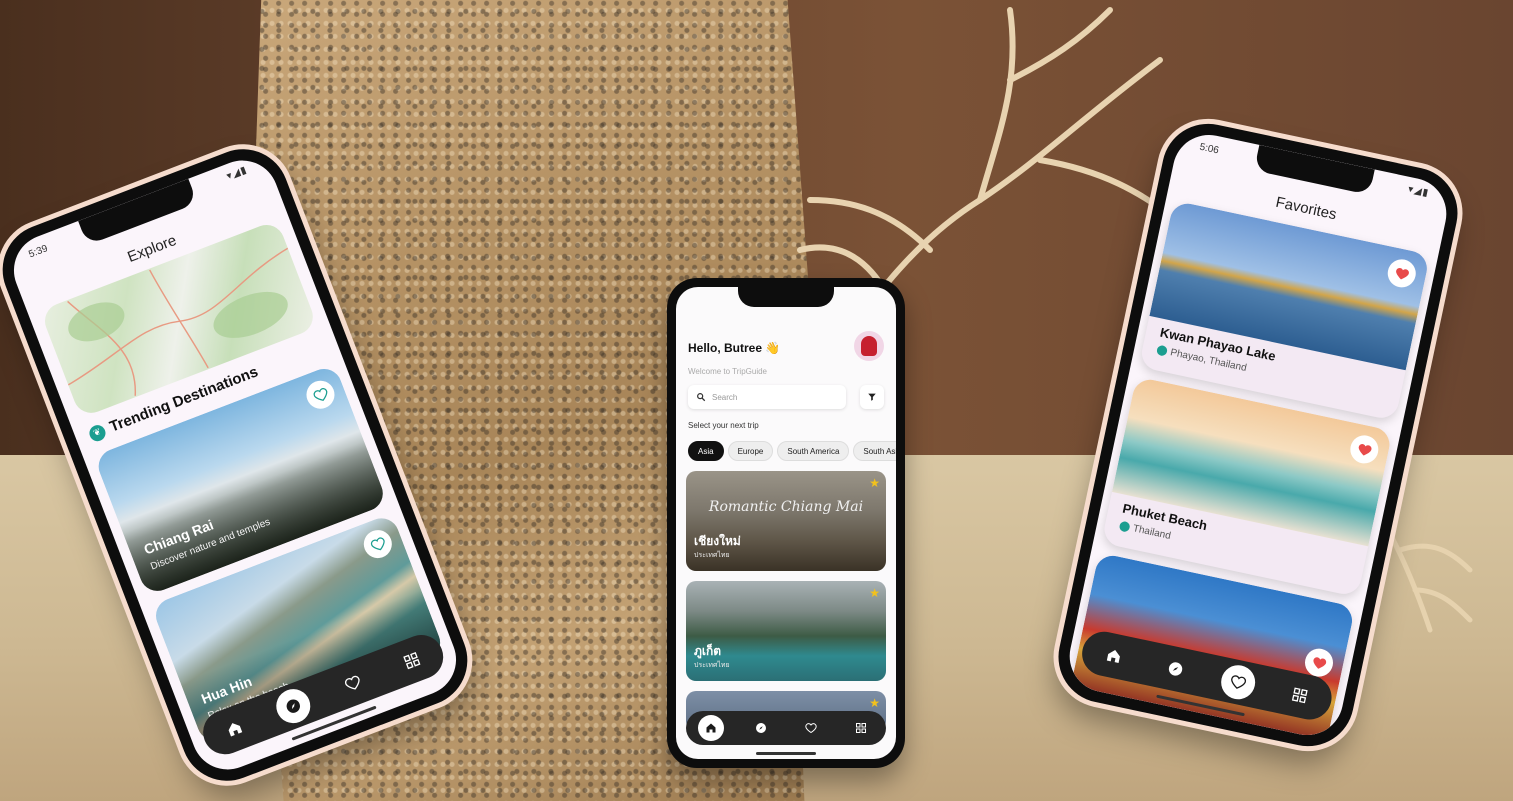 This screenshot has width=1513, height=801. Describe the element at coordinates (727, 371) in the screenshot. I see `welcome-text: Welcome to TripGuide` at that location.